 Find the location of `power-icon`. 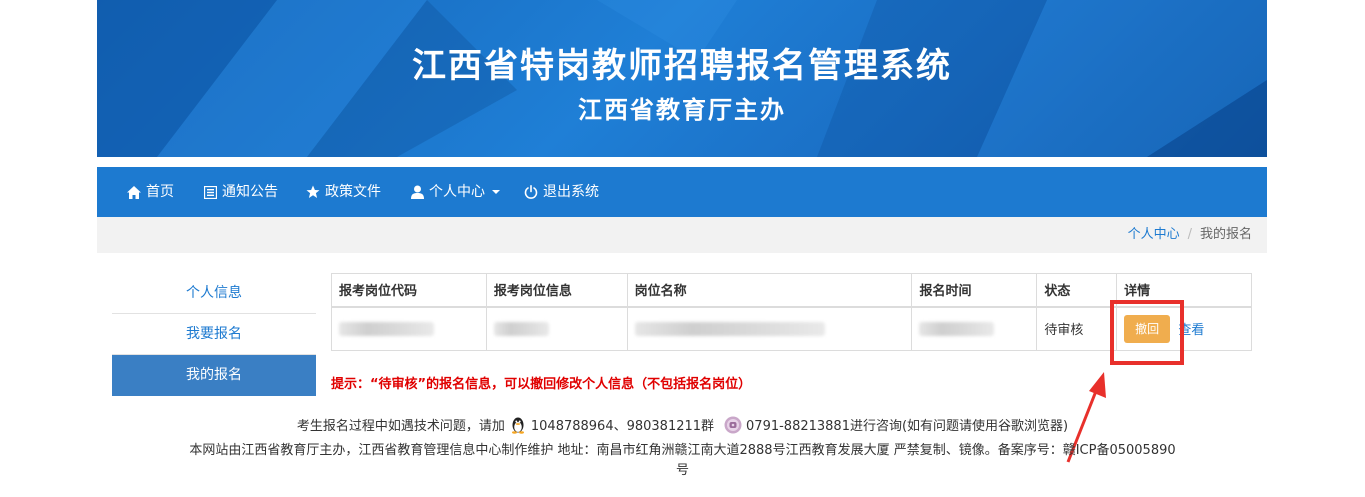

power-icon is located at coordinates (531, 192).